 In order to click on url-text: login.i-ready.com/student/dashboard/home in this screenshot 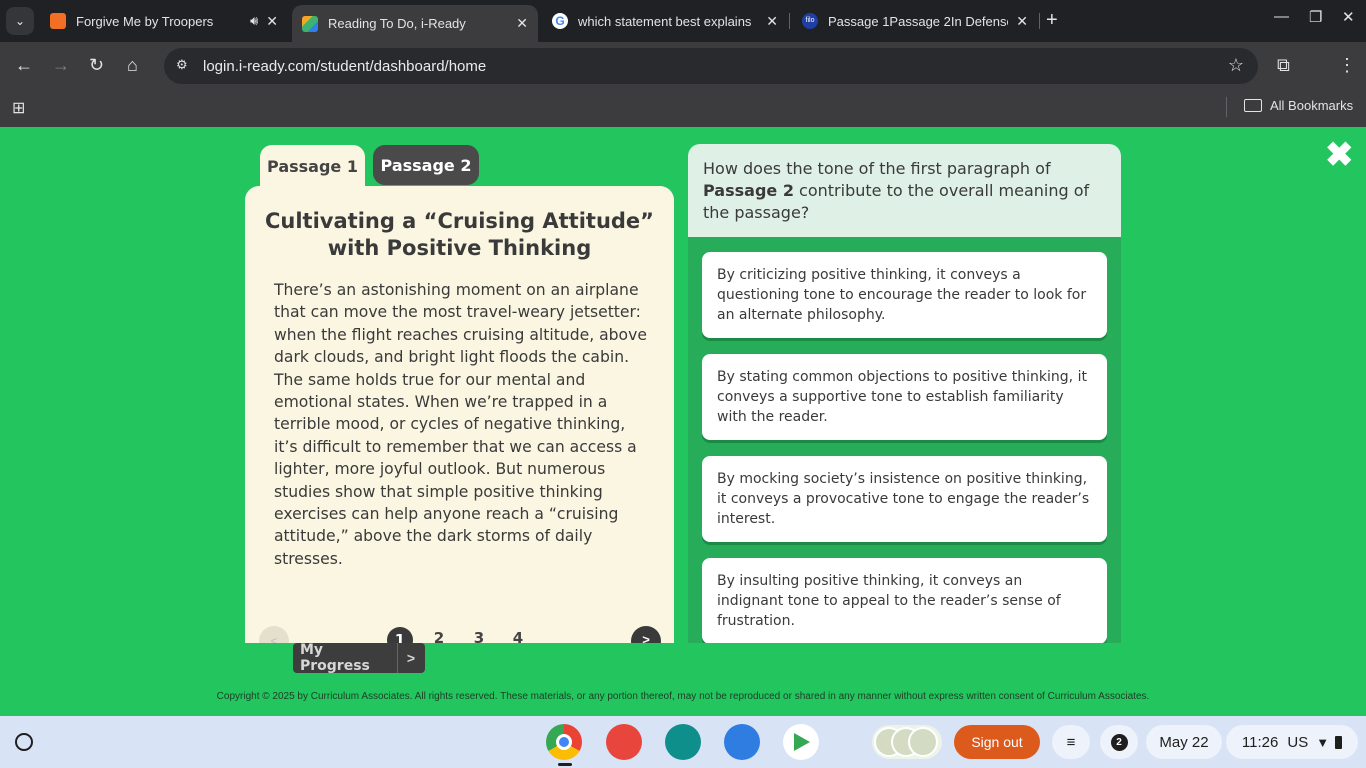, I will do `click(344, 66)`.